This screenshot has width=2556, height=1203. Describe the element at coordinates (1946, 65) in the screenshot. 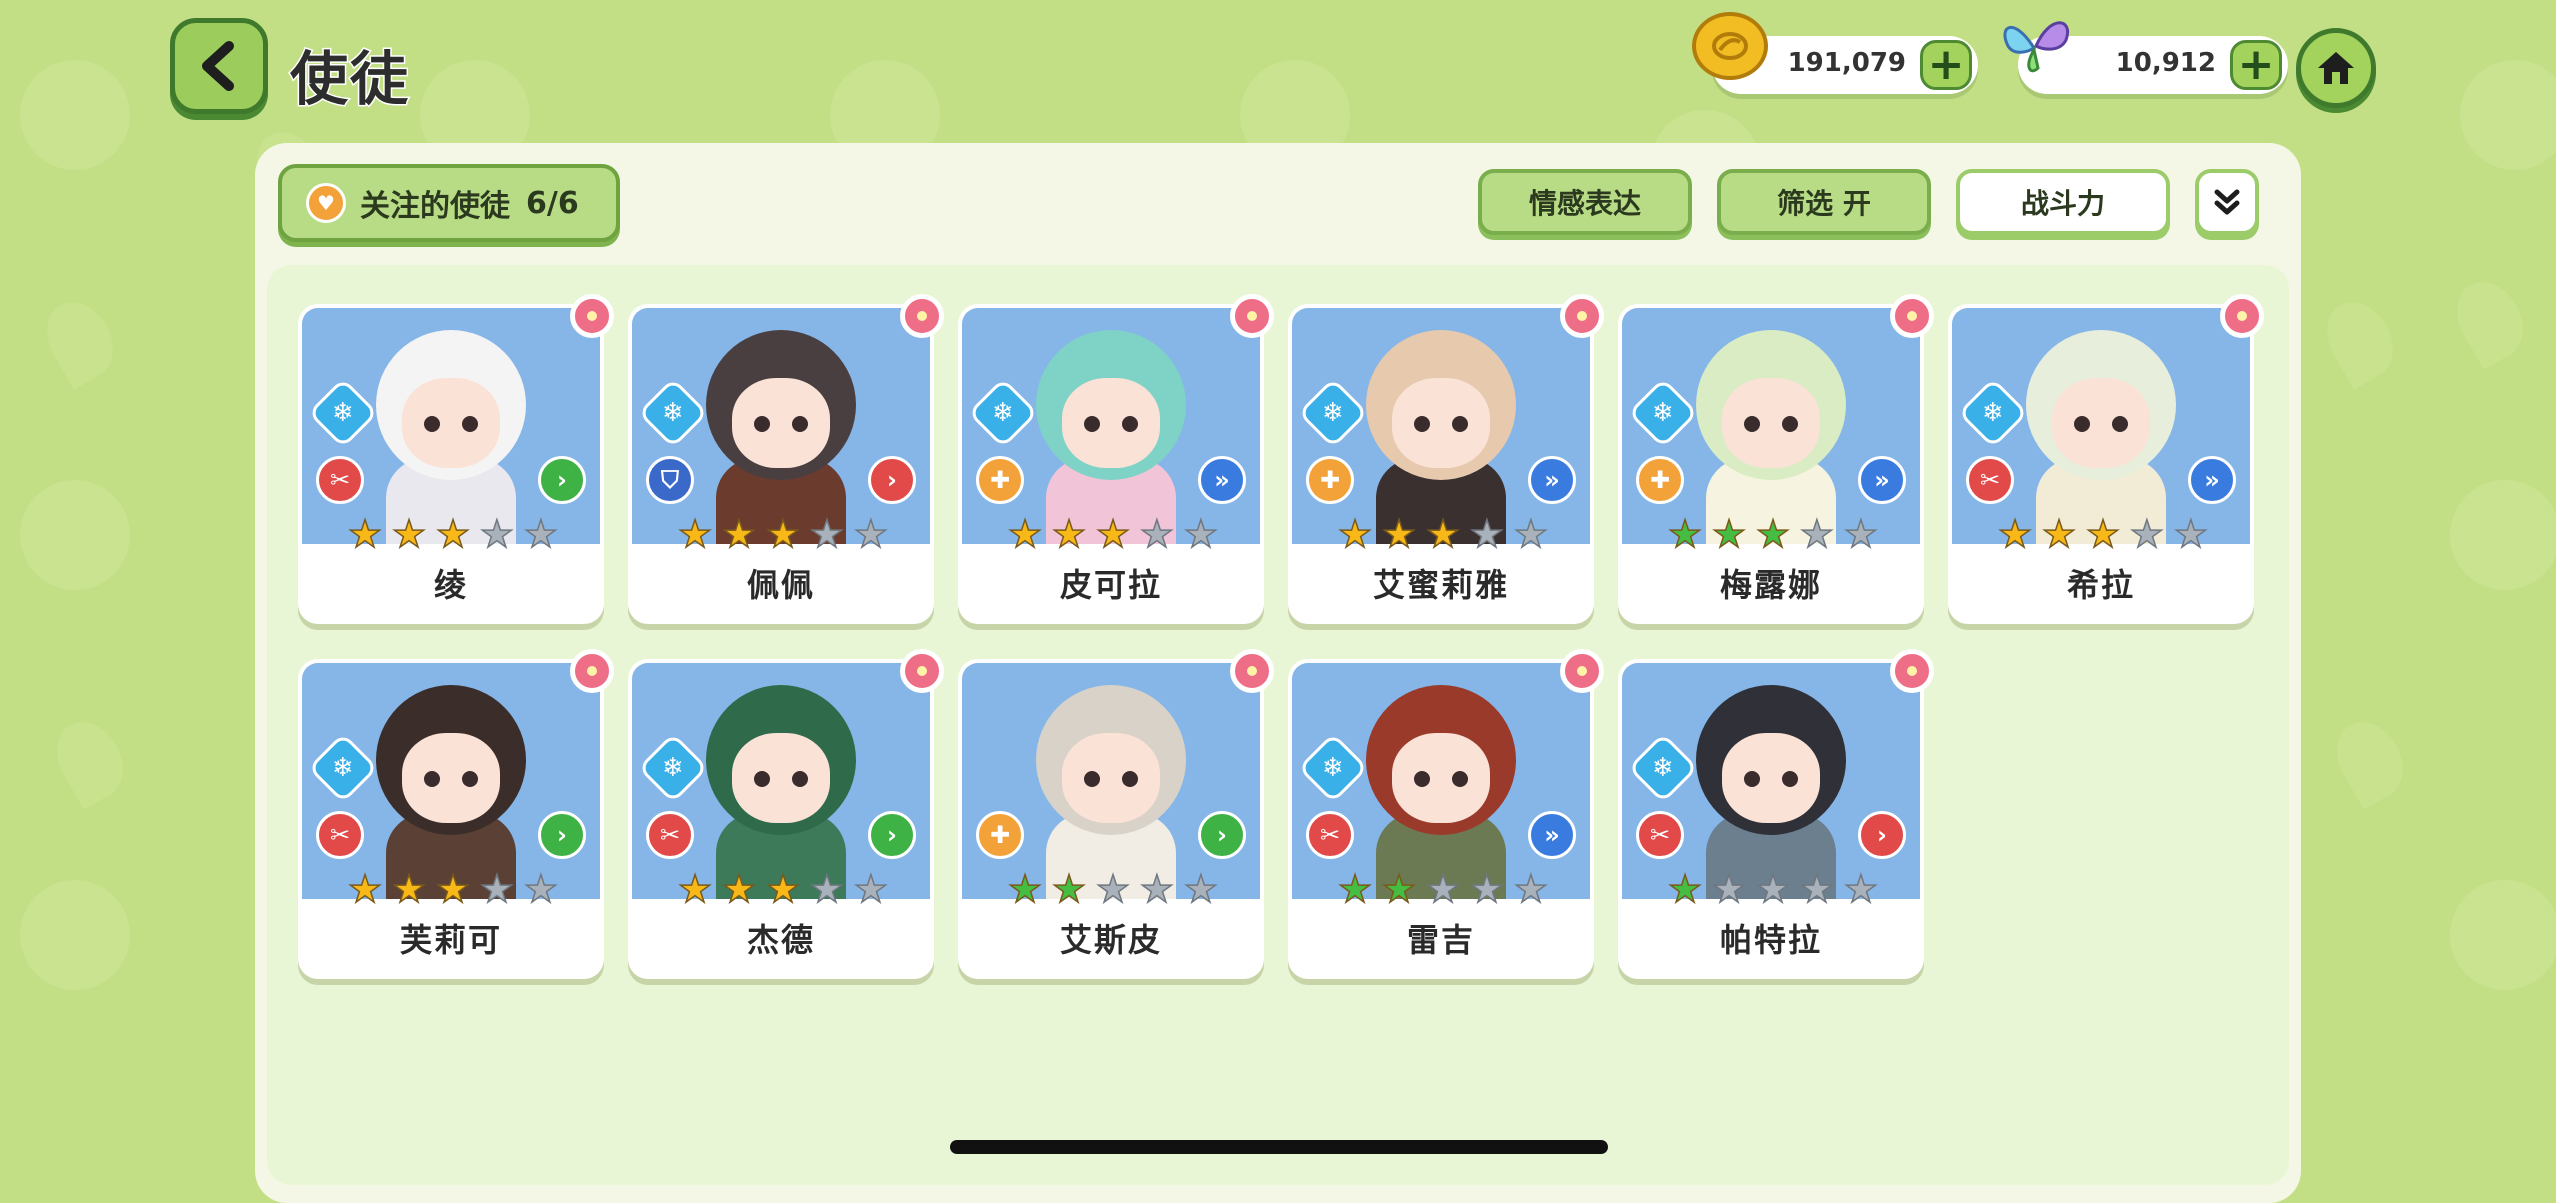

I see `add-gold-button: +` at that location.